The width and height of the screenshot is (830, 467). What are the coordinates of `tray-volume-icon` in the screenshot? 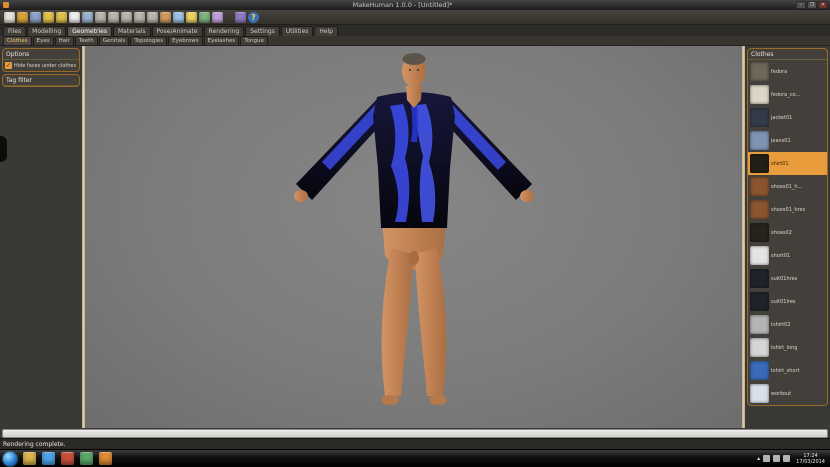 It's located at (787, 458).